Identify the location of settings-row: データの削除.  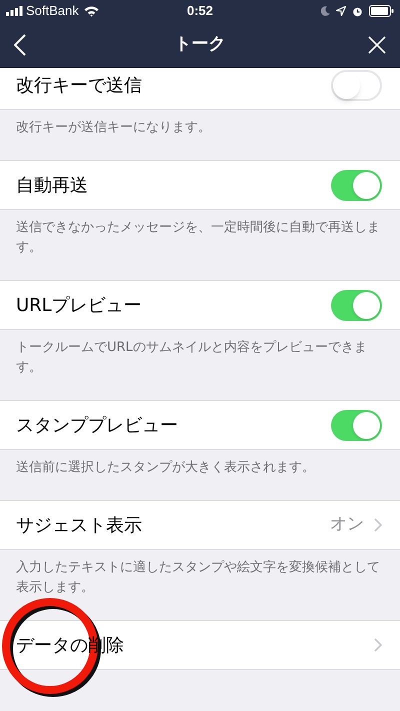
(200, 645).